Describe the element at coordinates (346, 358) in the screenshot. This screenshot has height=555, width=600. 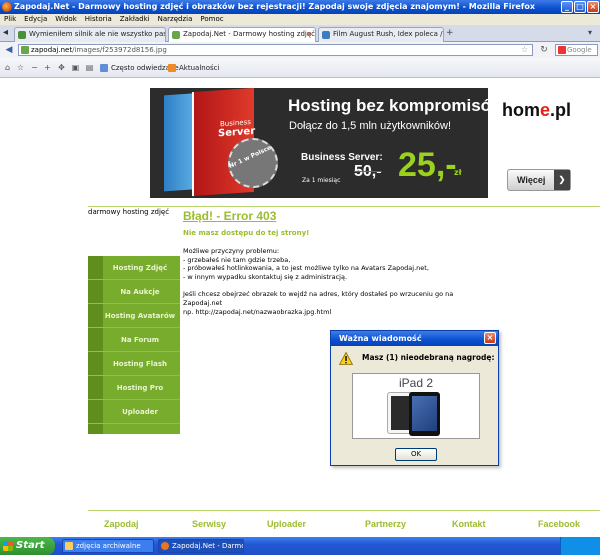
I see `warning-icon` at that location.